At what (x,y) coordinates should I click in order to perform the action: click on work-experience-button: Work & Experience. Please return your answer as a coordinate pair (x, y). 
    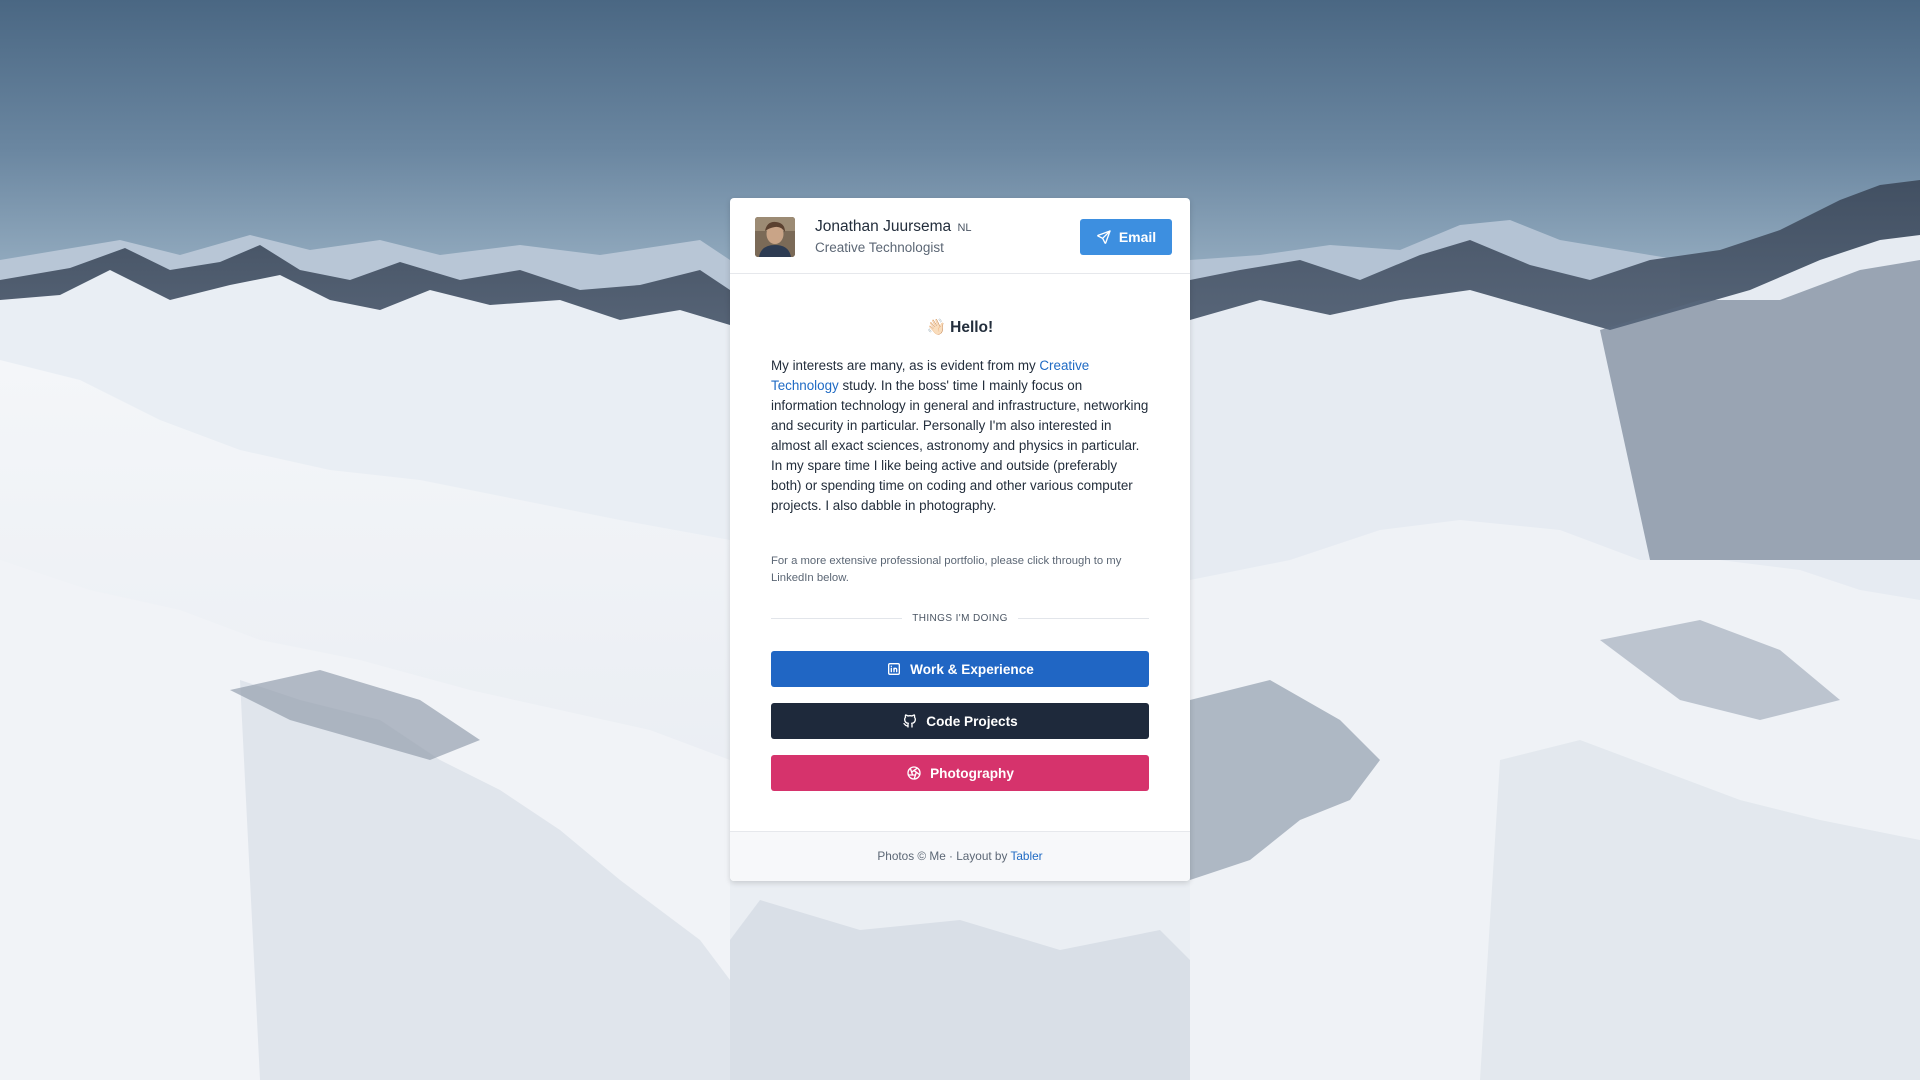
    Looking at the image, I should click on (960, 669).